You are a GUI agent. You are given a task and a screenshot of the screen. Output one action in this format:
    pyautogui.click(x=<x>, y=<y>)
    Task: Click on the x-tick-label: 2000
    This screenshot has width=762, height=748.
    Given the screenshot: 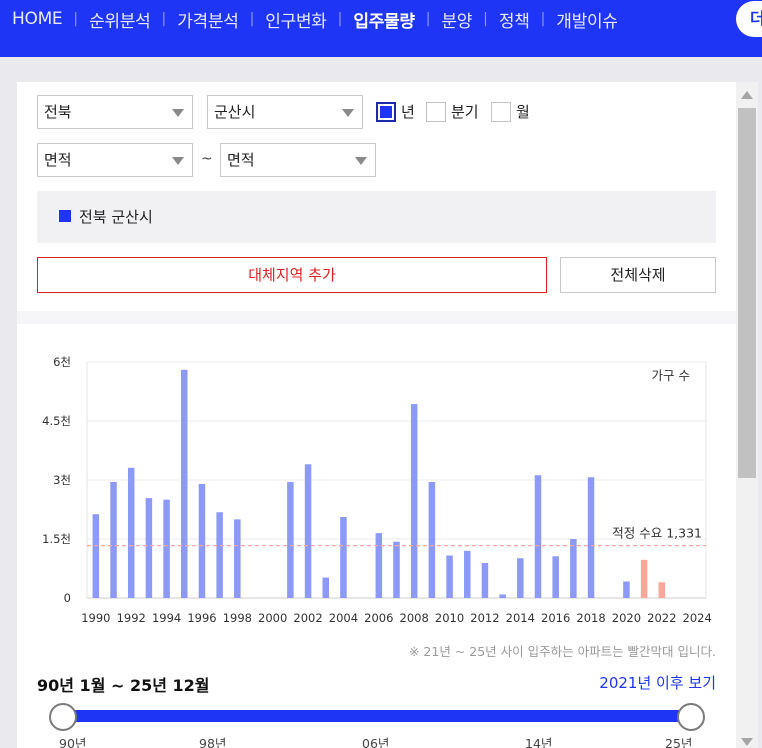 What is the action you would take?
    pyautogui.click(x=272, y=618)
    